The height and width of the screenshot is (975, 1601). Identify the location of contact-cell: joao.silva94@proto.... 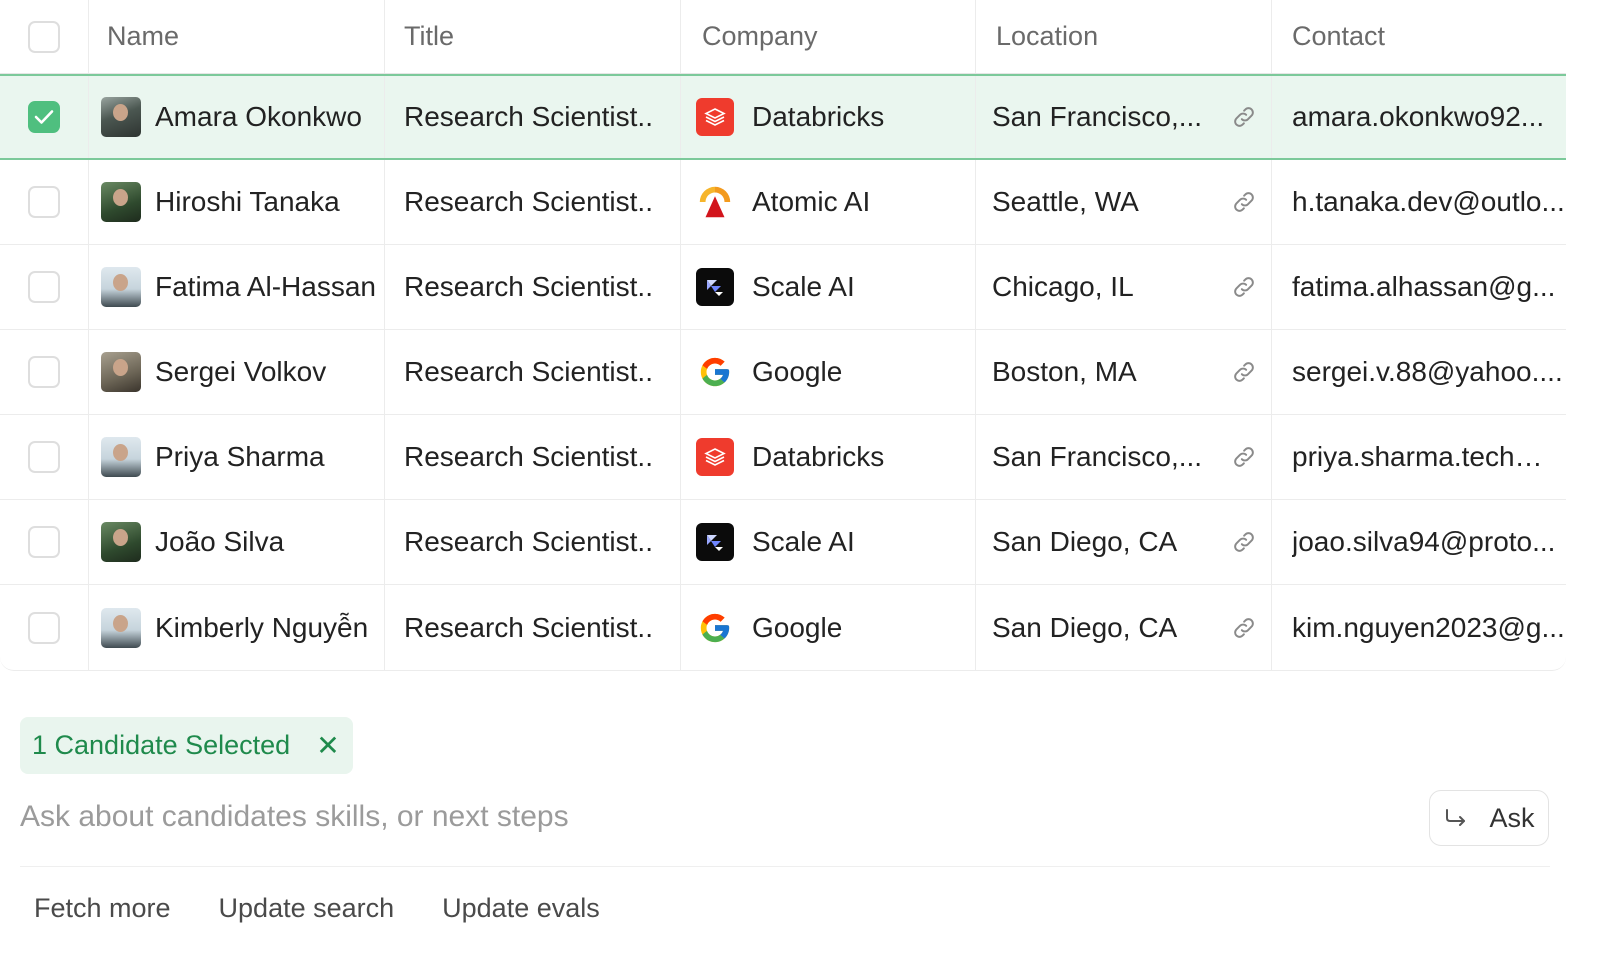
(1419, 542).